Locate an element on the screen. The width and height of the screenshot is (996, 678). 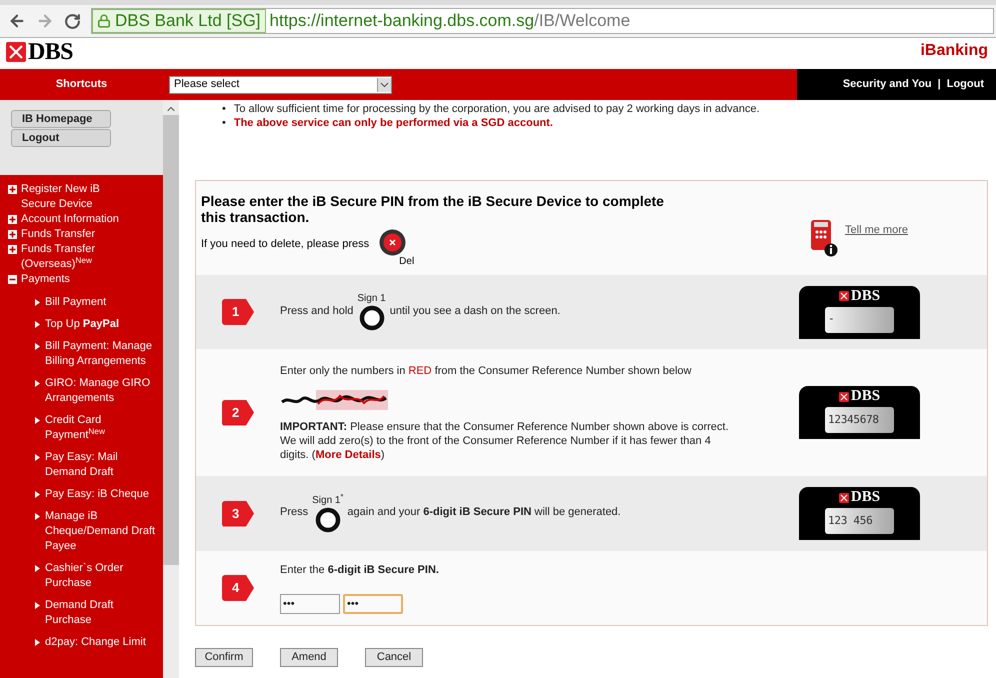
sidebar-subitem: Credit Card Payment$^{New}$ is located at coordinates (102, 428).